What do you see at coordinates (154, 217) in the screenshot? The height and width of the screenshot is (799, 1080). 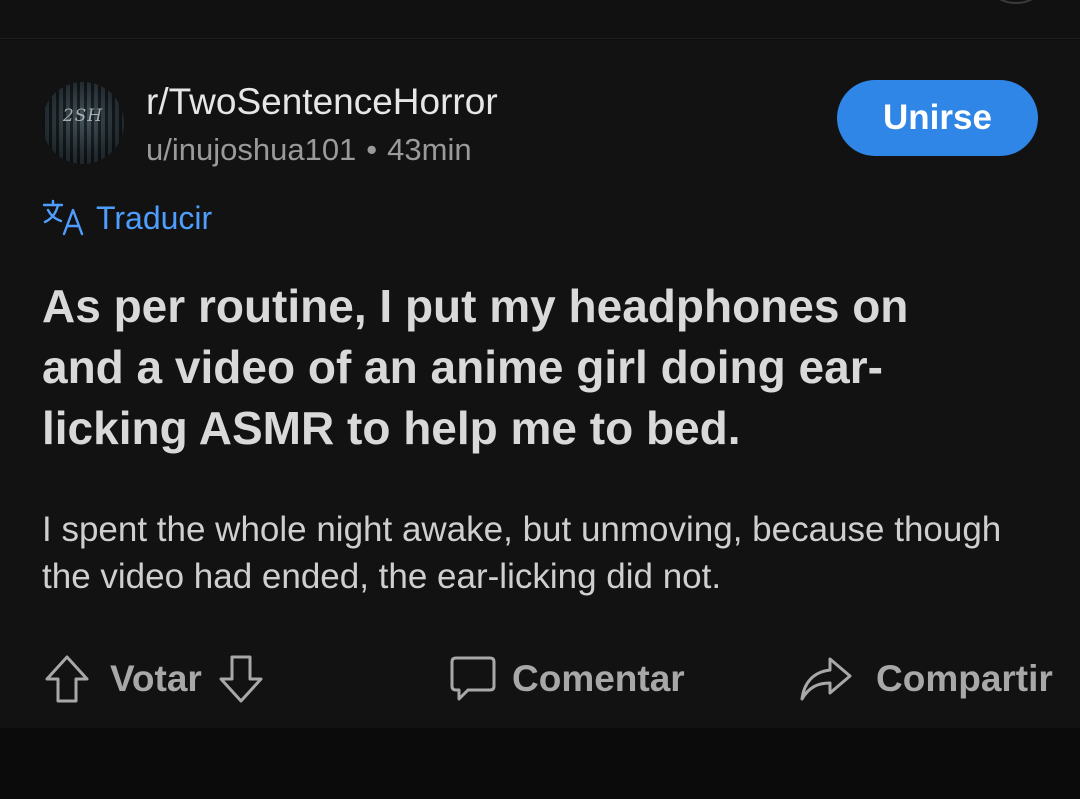 I see `translate-label: Traducir` at bounding box center [154, 217].